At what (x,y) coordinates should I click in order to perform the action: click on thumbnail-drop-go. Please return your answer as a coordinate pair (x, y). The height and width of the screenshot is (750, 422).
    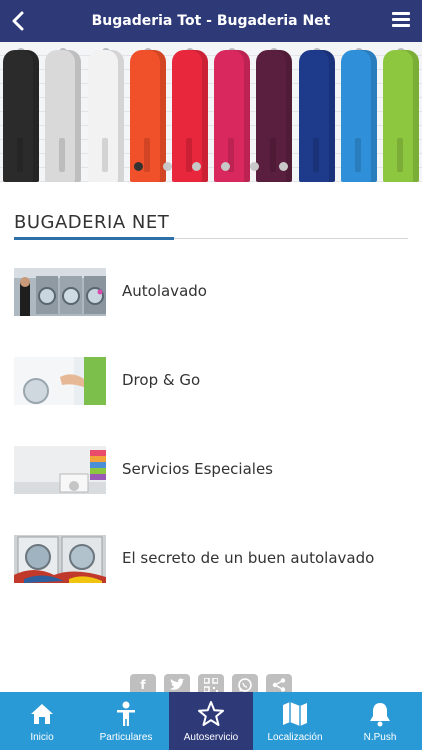
    Looking at the image, I should click on (60, 381).